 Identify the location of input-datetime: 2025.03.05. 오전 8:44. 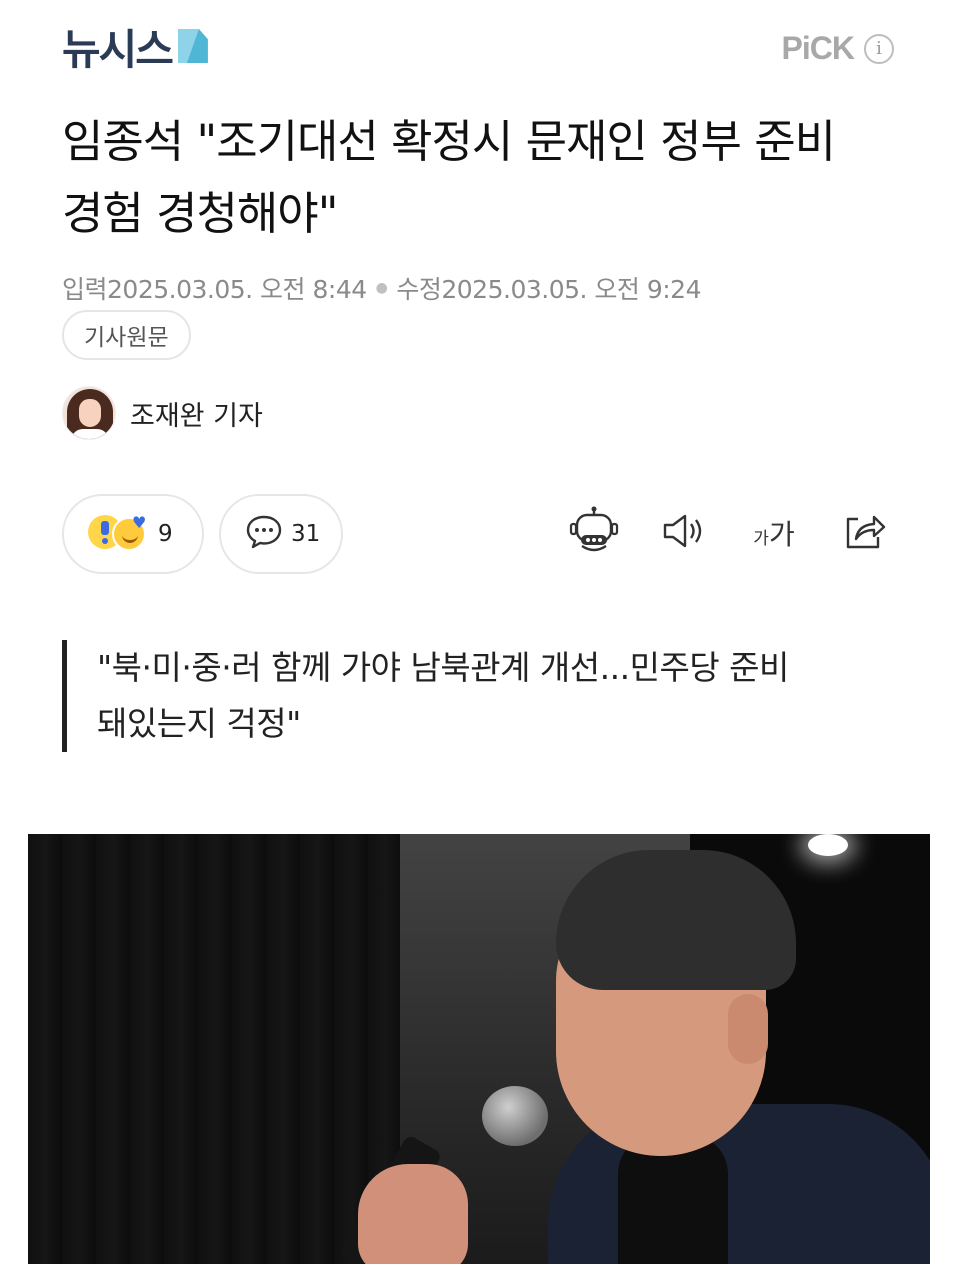
(237, 289).